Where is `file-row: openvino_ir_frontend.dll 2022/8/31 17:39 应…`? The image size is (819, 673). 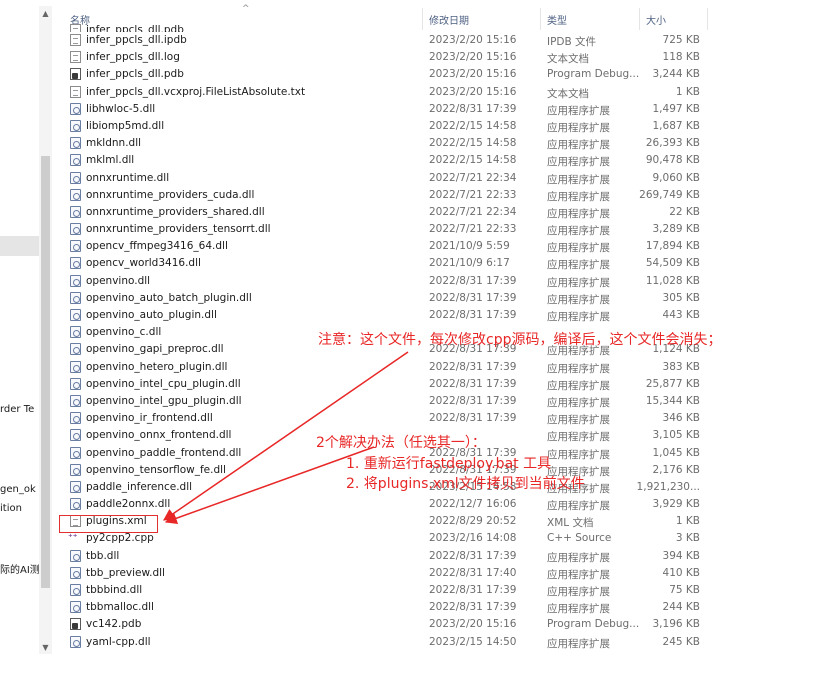
file-row: openvino_ir_frontend.dll 2022/8/31 17:39 应… is located at coordinates (441, 418).